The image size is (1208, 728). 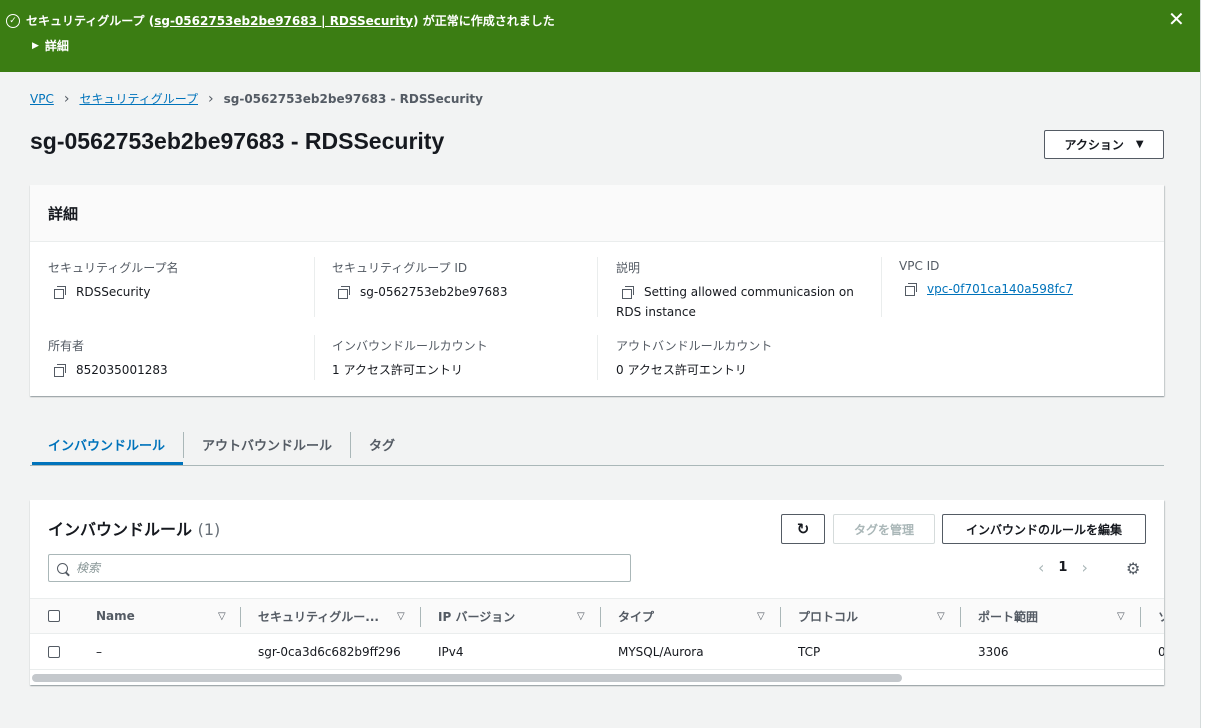 What do you see at coordinates (597, 445) in the screenshot?
I see `tab-bar: インバウンドルール アウトバウンドルール タグ` at bounding box center [597, 445].